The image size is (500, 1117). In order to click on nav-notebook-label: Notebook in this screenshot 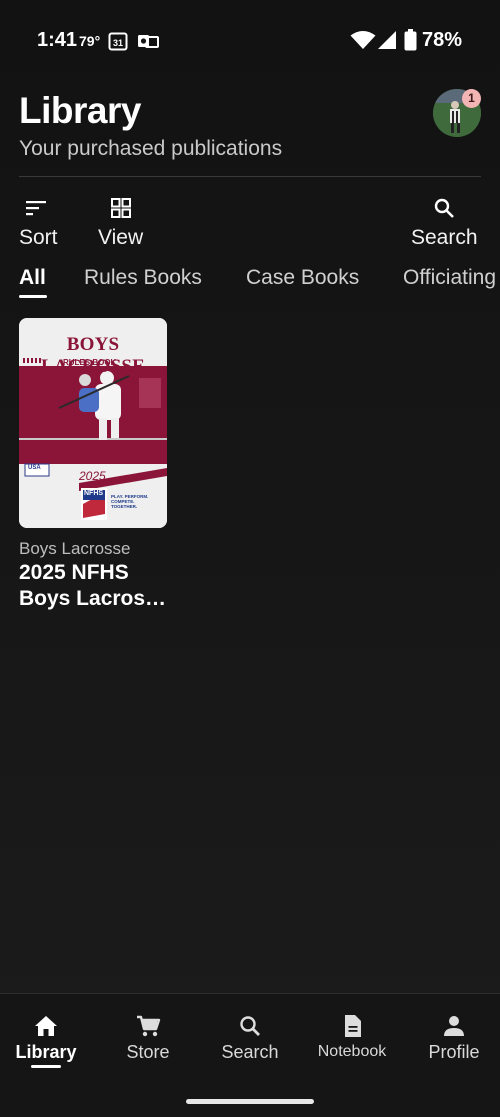, I will do `click(352, 1051)`.